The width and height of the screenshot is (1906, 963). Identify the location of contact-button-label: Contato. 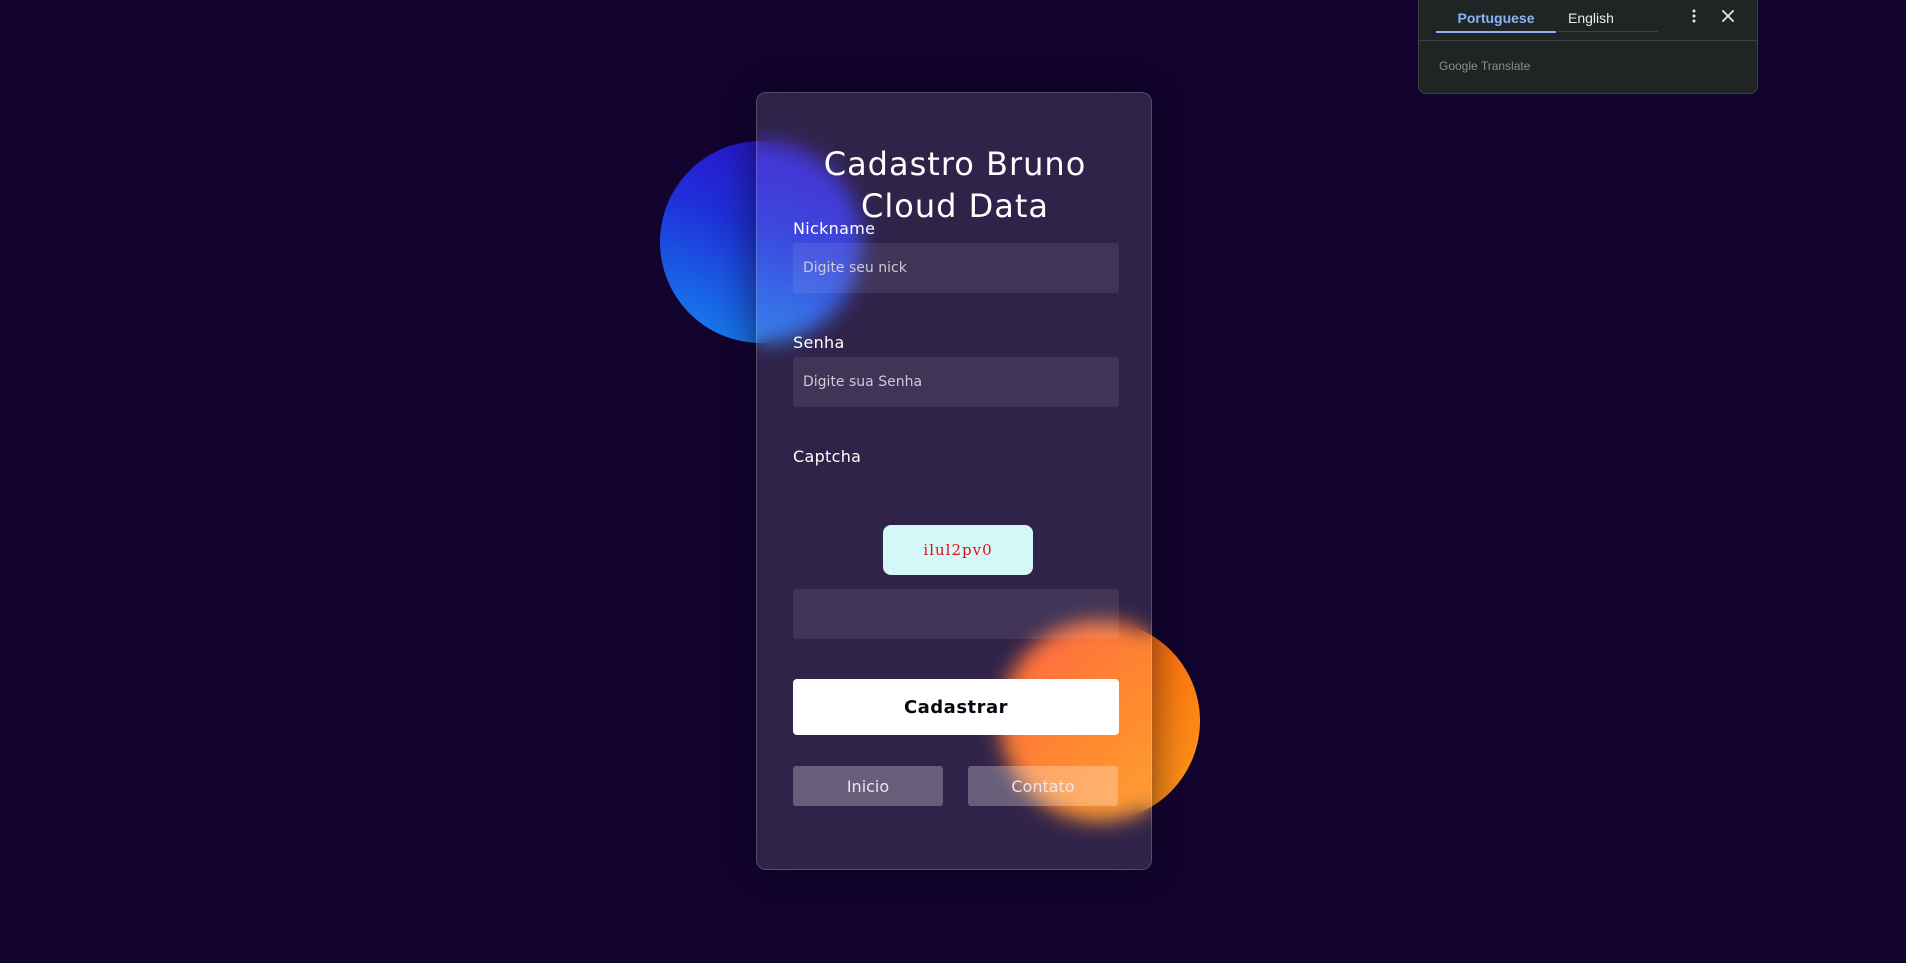
(1043, 786).